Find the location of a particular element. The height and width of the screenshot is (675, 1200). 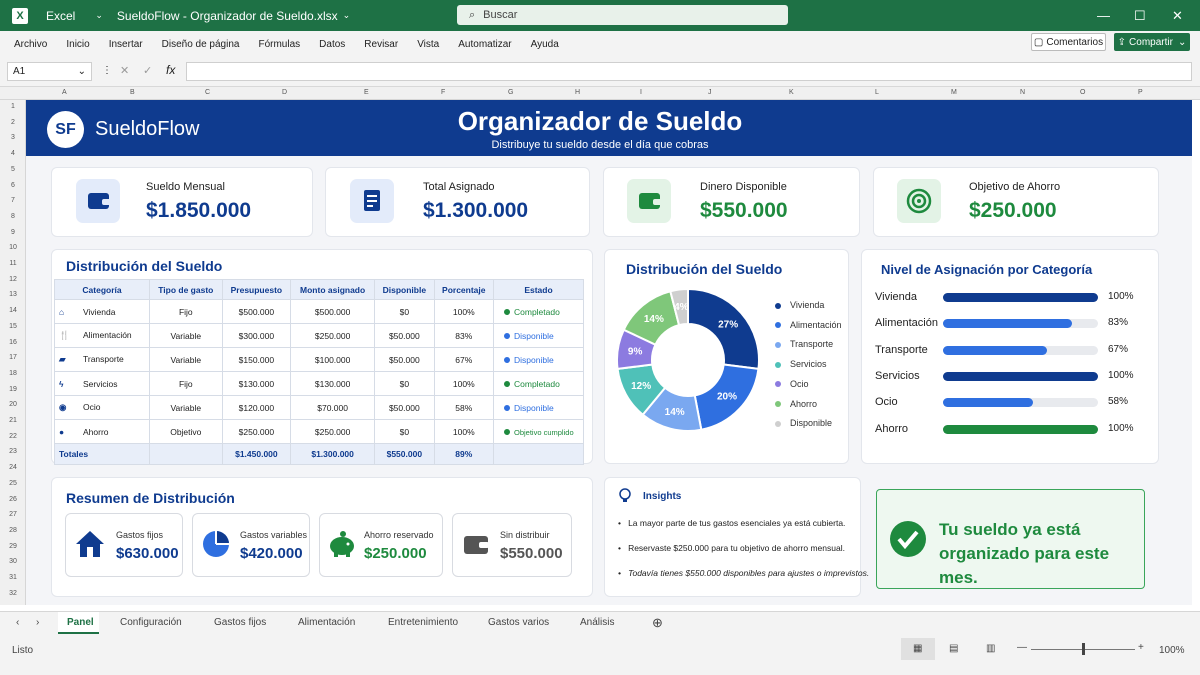

page-layout-icon: ▤ is located at coordinates (953, 648).